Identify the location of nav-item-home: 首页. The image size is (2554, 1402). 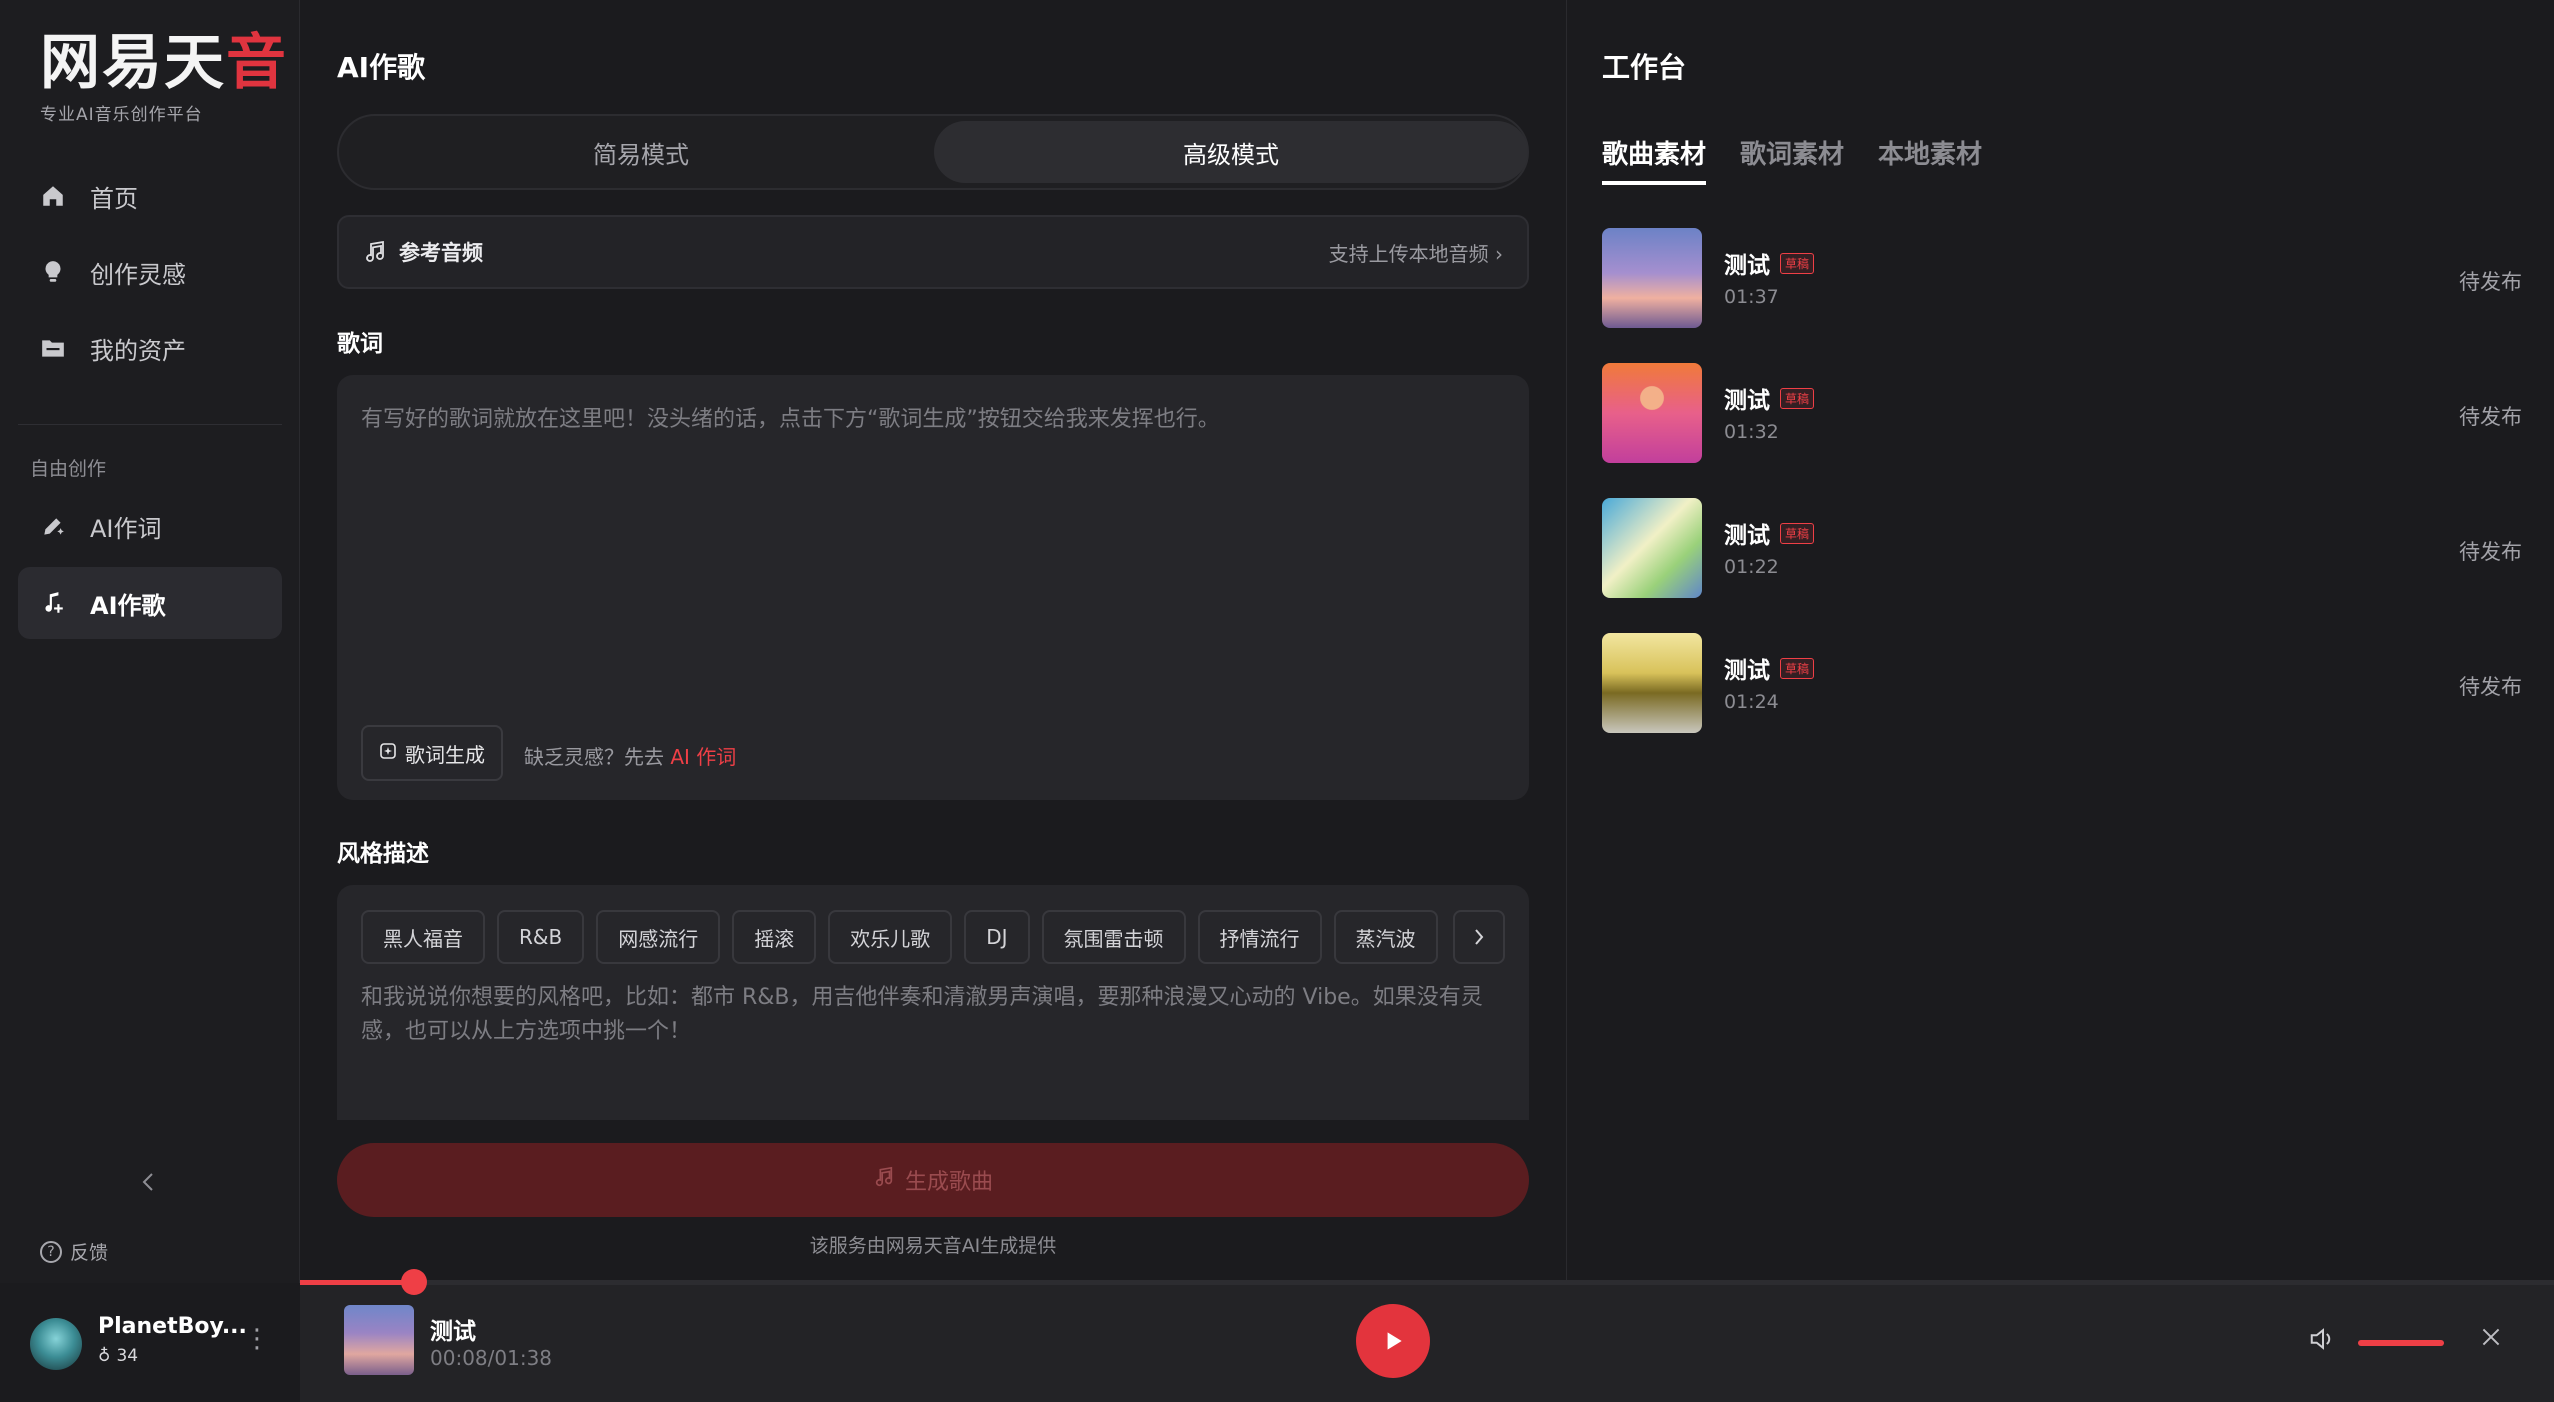
(150, 196).